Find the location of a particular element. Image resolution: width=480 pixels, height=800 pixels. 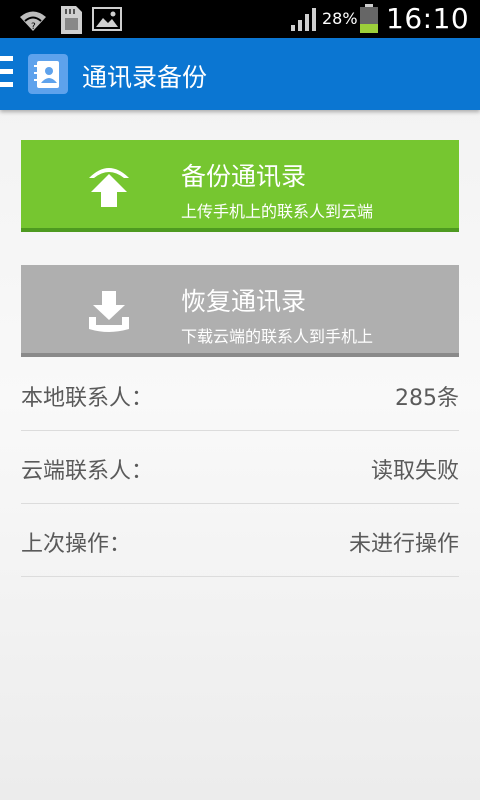

wifi-icon: ? is located at coordinates (33, 22).